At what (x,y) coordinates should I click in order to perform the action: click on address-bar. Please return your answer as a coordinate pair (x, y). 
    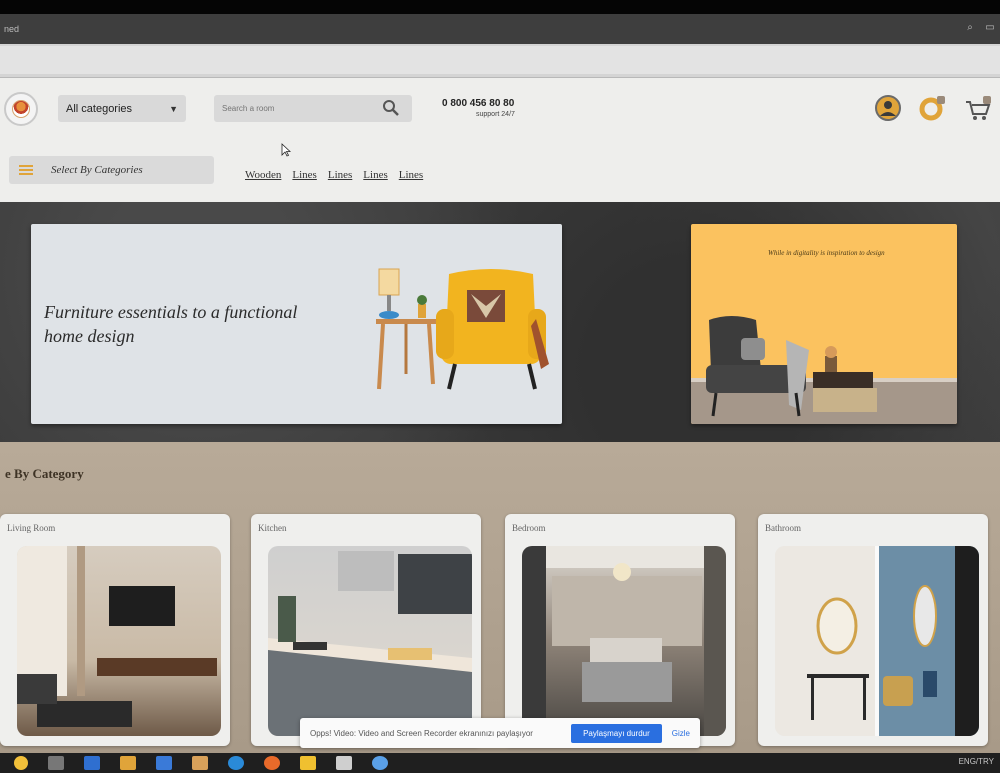
    Looking at the image, I should click on (500, 60).